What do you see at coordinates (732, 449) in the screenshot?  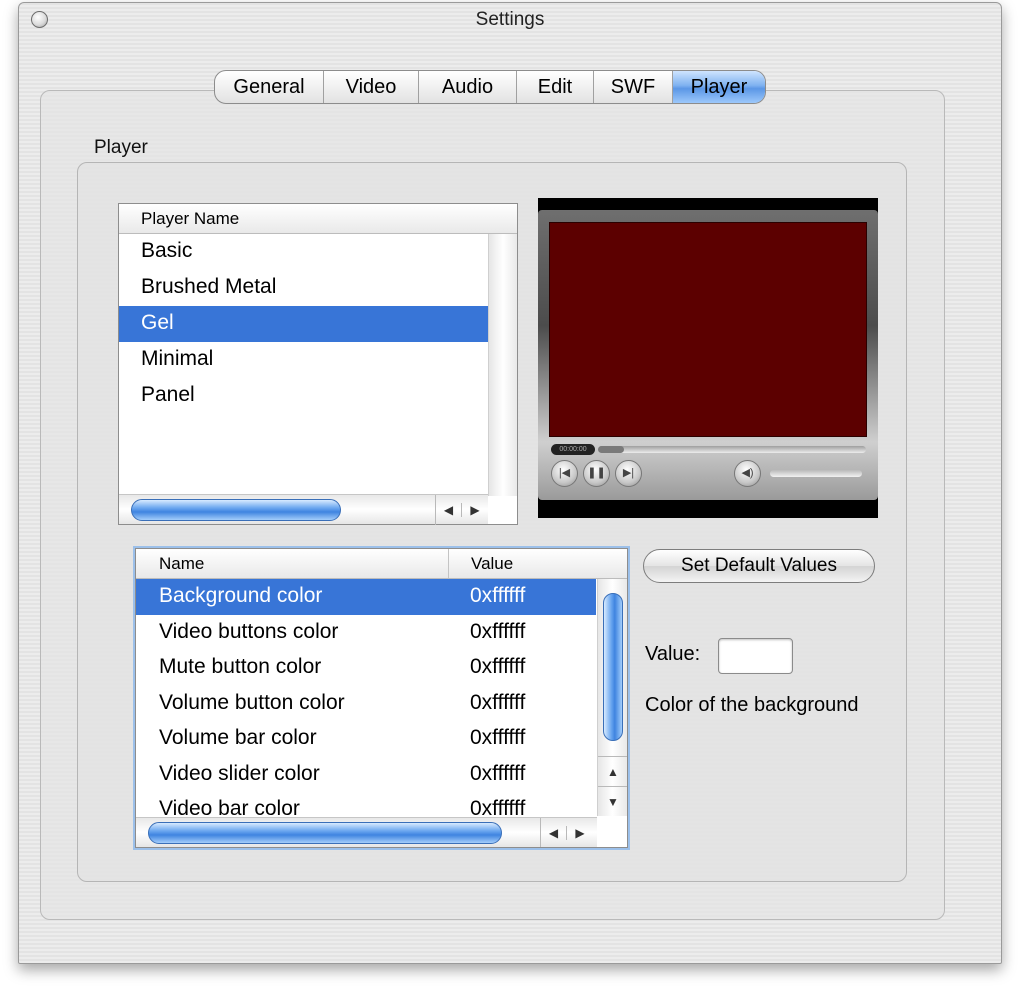 I see `video-slider` at bounding box center [732, 449].